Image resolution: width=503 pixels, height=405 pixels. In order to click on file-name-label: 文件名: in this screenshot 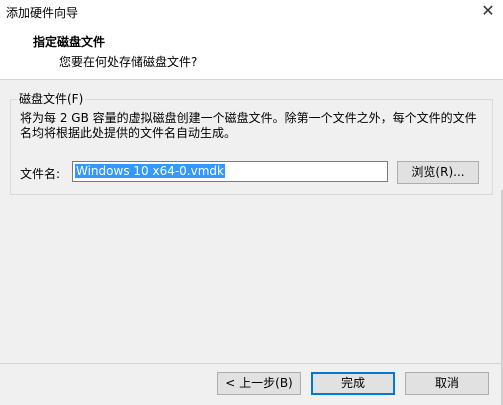, I will do `click(40, 174)`.